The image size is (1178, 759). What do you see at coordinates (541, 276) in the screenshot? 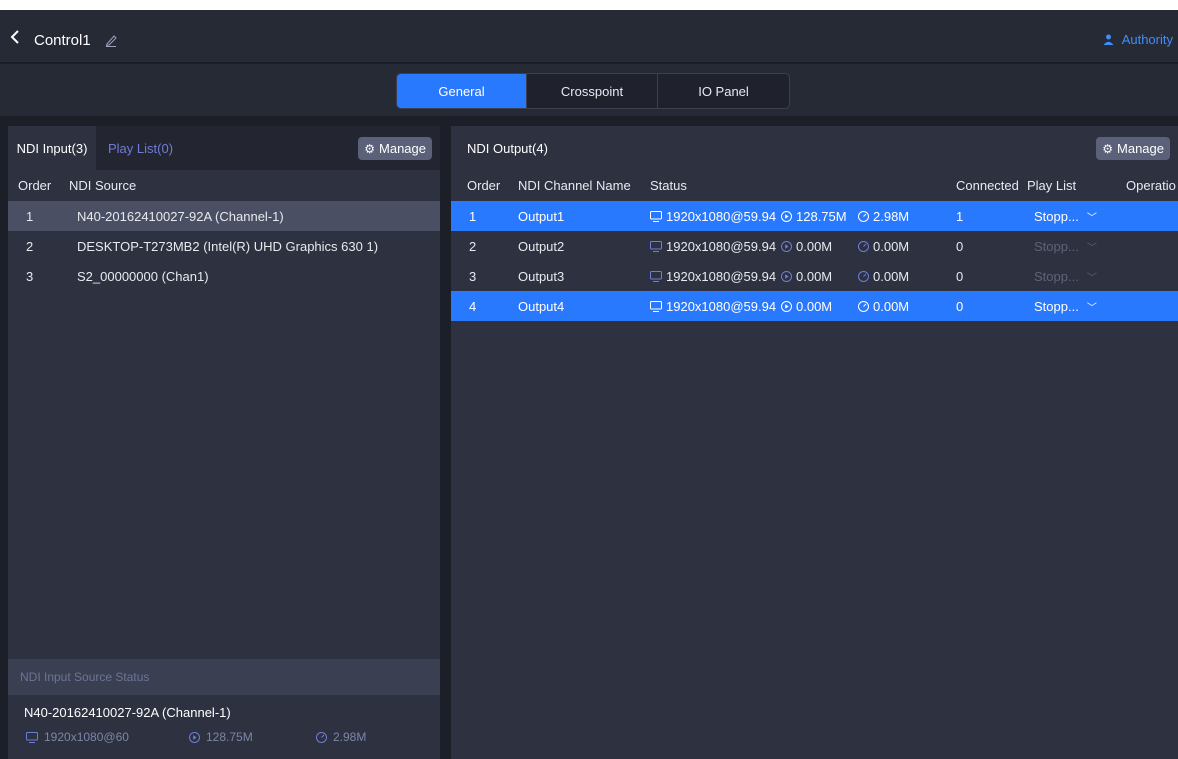
I see `row-channel-name: Output3` at bounding box center [541, 276].